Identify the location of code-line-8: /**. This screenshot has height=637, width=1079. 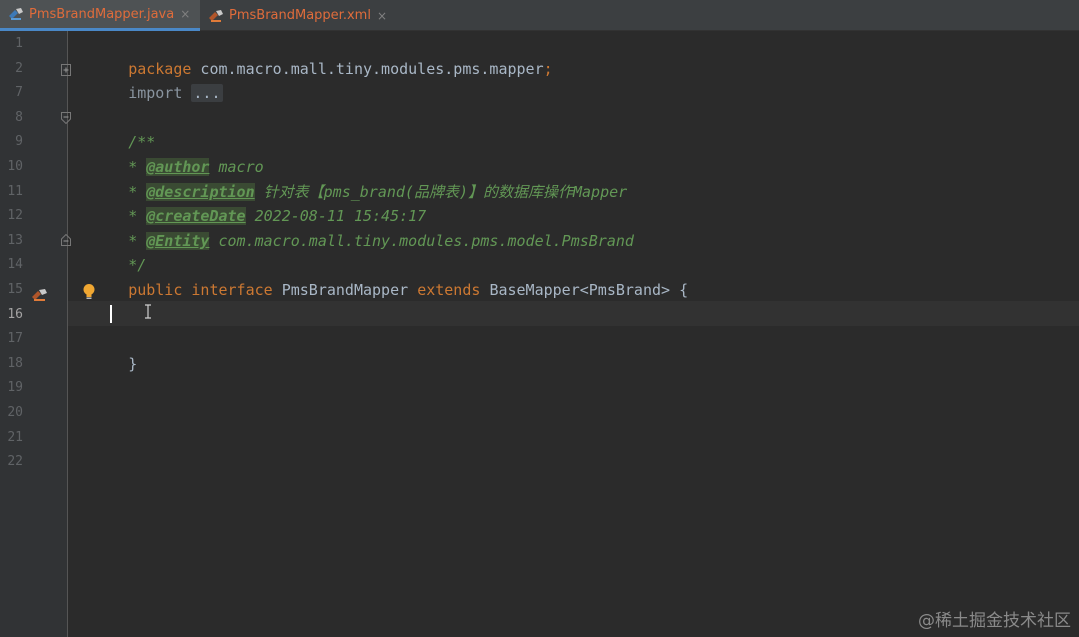
(114, 128).